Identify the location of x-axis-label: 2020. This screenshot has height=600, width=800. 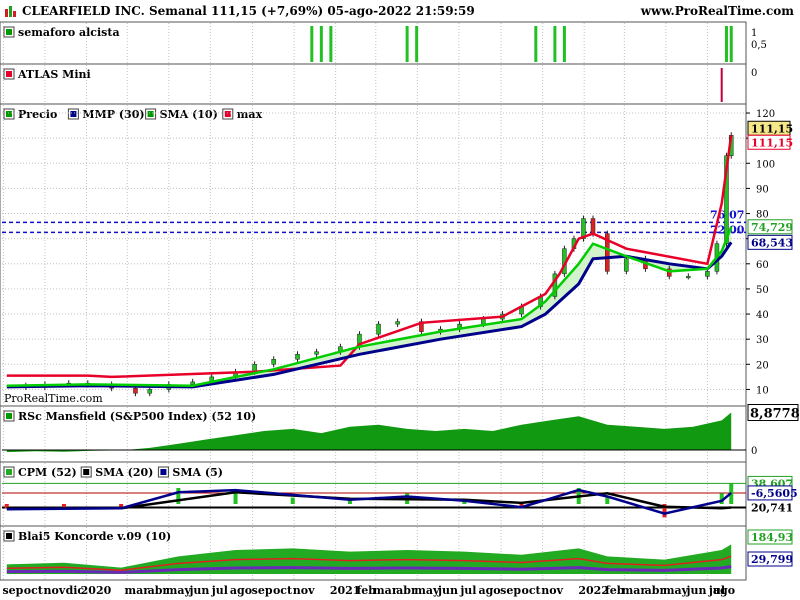
(96, 590).